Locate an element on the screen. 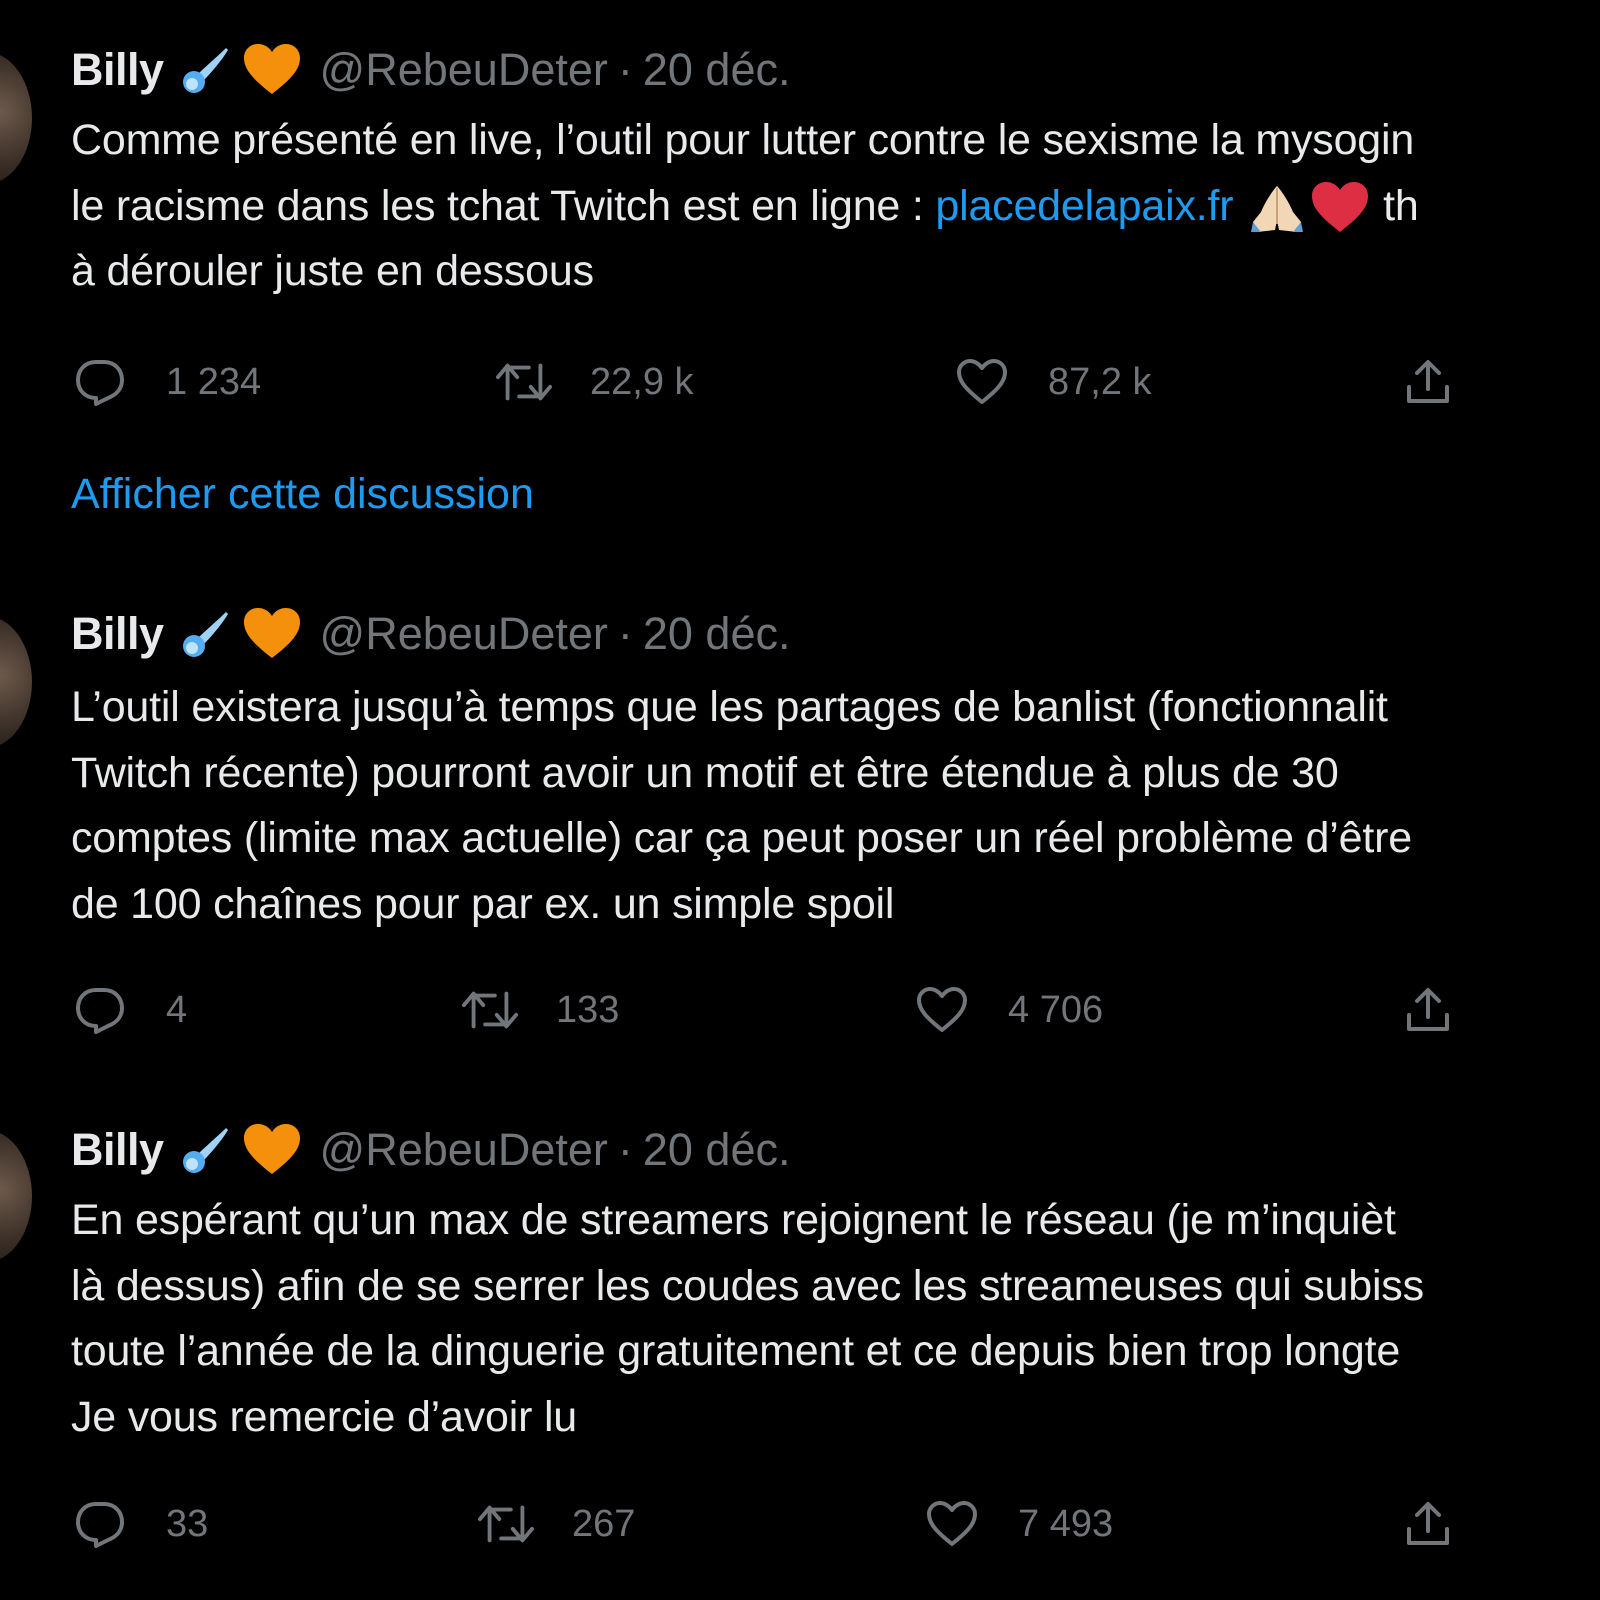 This screenshot has width=1600, height=1600. like-button: 87,2 k is located at coordinates (1053, 382).